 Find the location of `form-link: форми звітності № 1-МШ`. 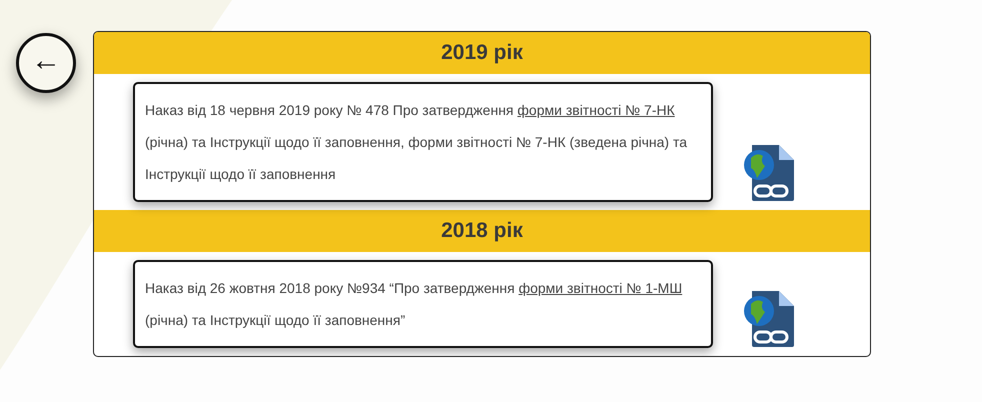

form-link: форми звітності № 1-МШ is located at coordinates (600, 288).